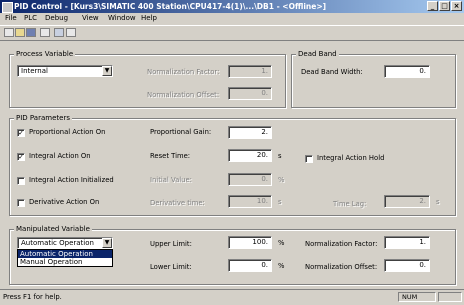  What do you see at coordinates (9, 32) in the screenshot?
I see `new-icon` at bounding box center [9, 32].